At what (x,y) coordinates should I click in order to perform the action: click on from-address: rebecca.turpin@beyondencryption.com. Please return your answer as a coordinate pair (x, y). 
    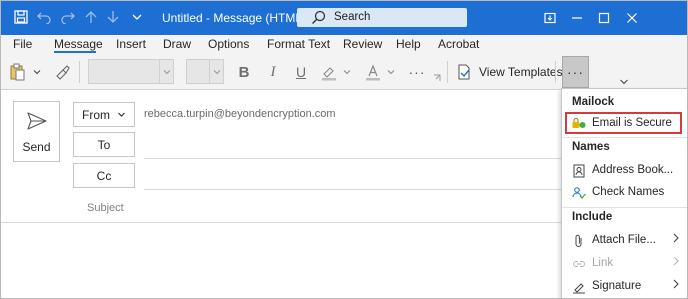
    Looking at the image, I should click on (240, 114).